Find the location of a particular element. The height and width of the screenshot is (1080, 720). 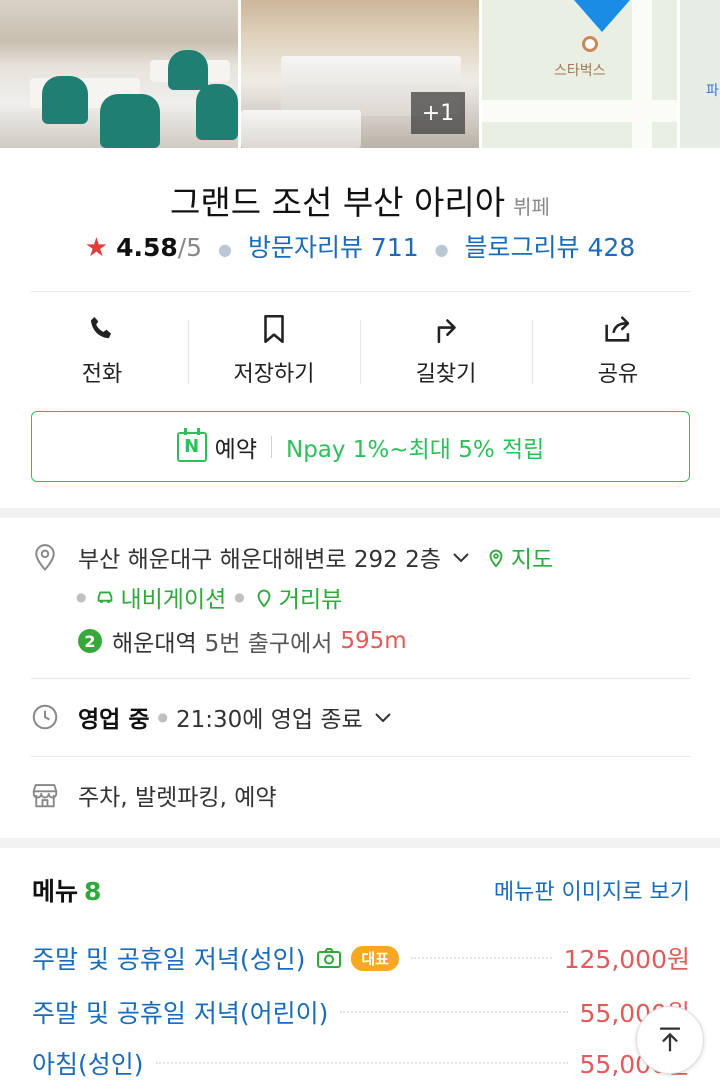

signature-badge: 대표 is located at coordinates (375, 958).